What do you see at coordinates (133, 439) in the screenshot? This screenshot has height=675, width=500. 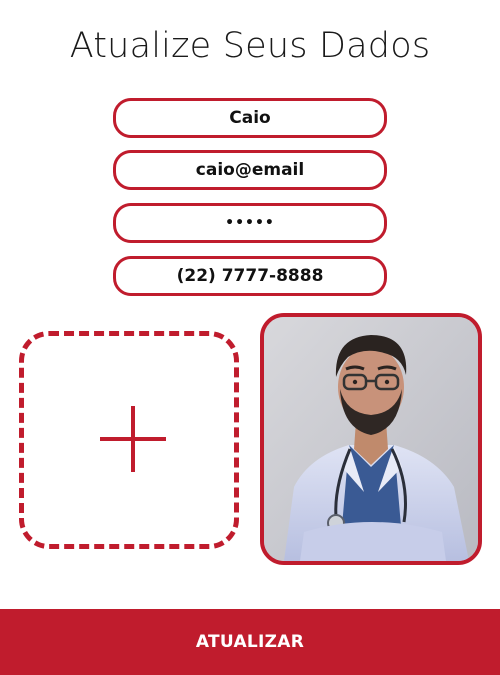 I see `plus-icon-vertical` at bounding box center [133, 439].